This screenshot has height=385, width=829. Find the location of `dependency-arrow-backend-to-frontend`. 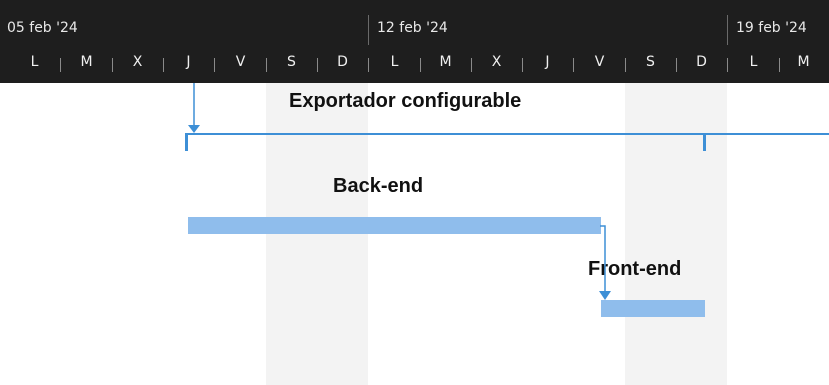

dependency-arrow-backend-to-frontend is located at coordinates (605, 262).